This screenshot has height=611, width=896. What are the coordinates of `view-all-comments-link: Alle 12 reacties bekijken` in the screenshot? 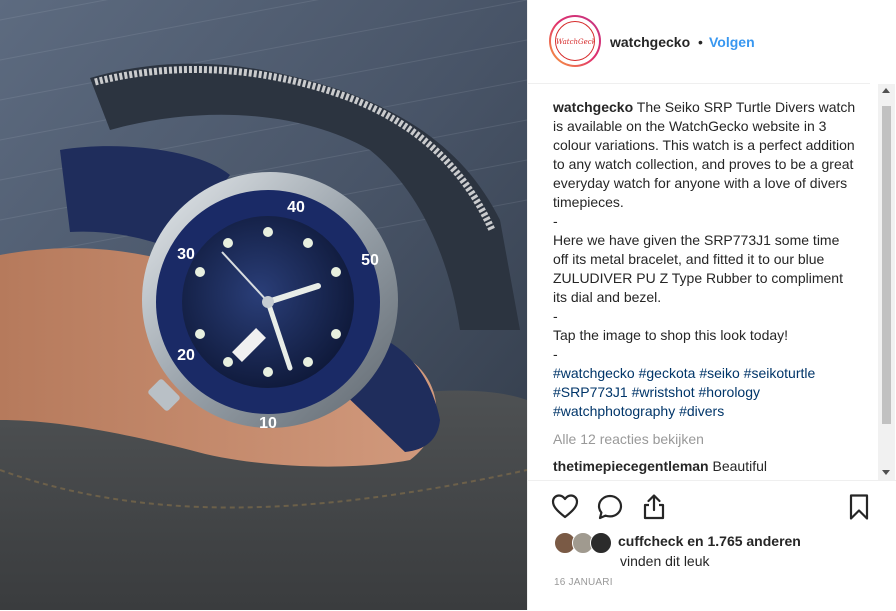 It's located at (628, 439).